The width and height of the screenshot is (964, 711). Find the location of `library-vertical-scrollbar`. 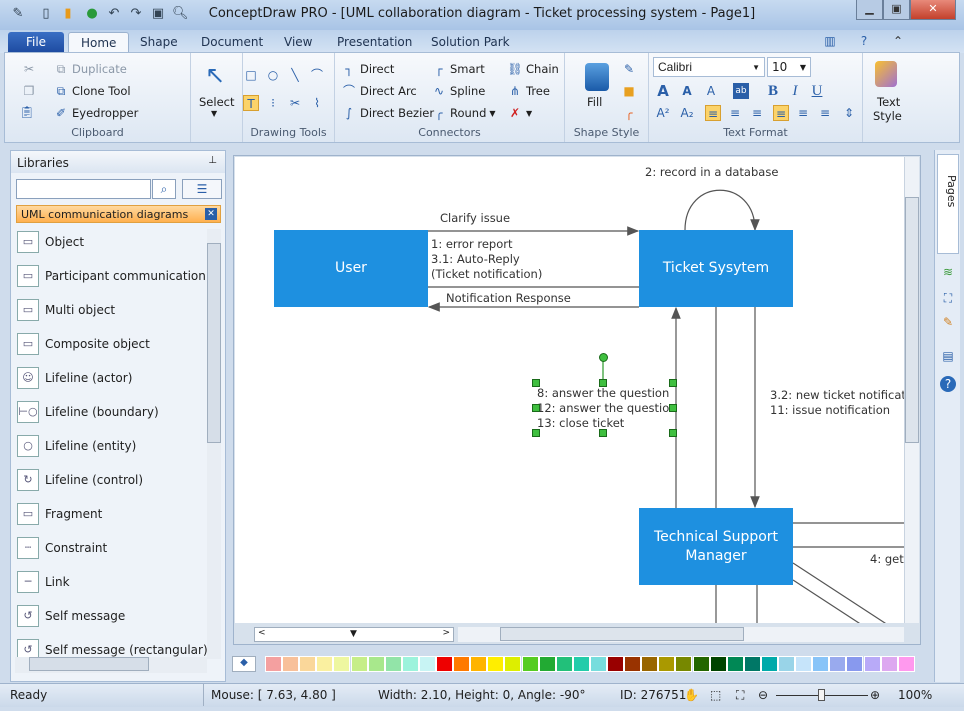

library-vertical-scrollbar is located at coordinates (214, 444).